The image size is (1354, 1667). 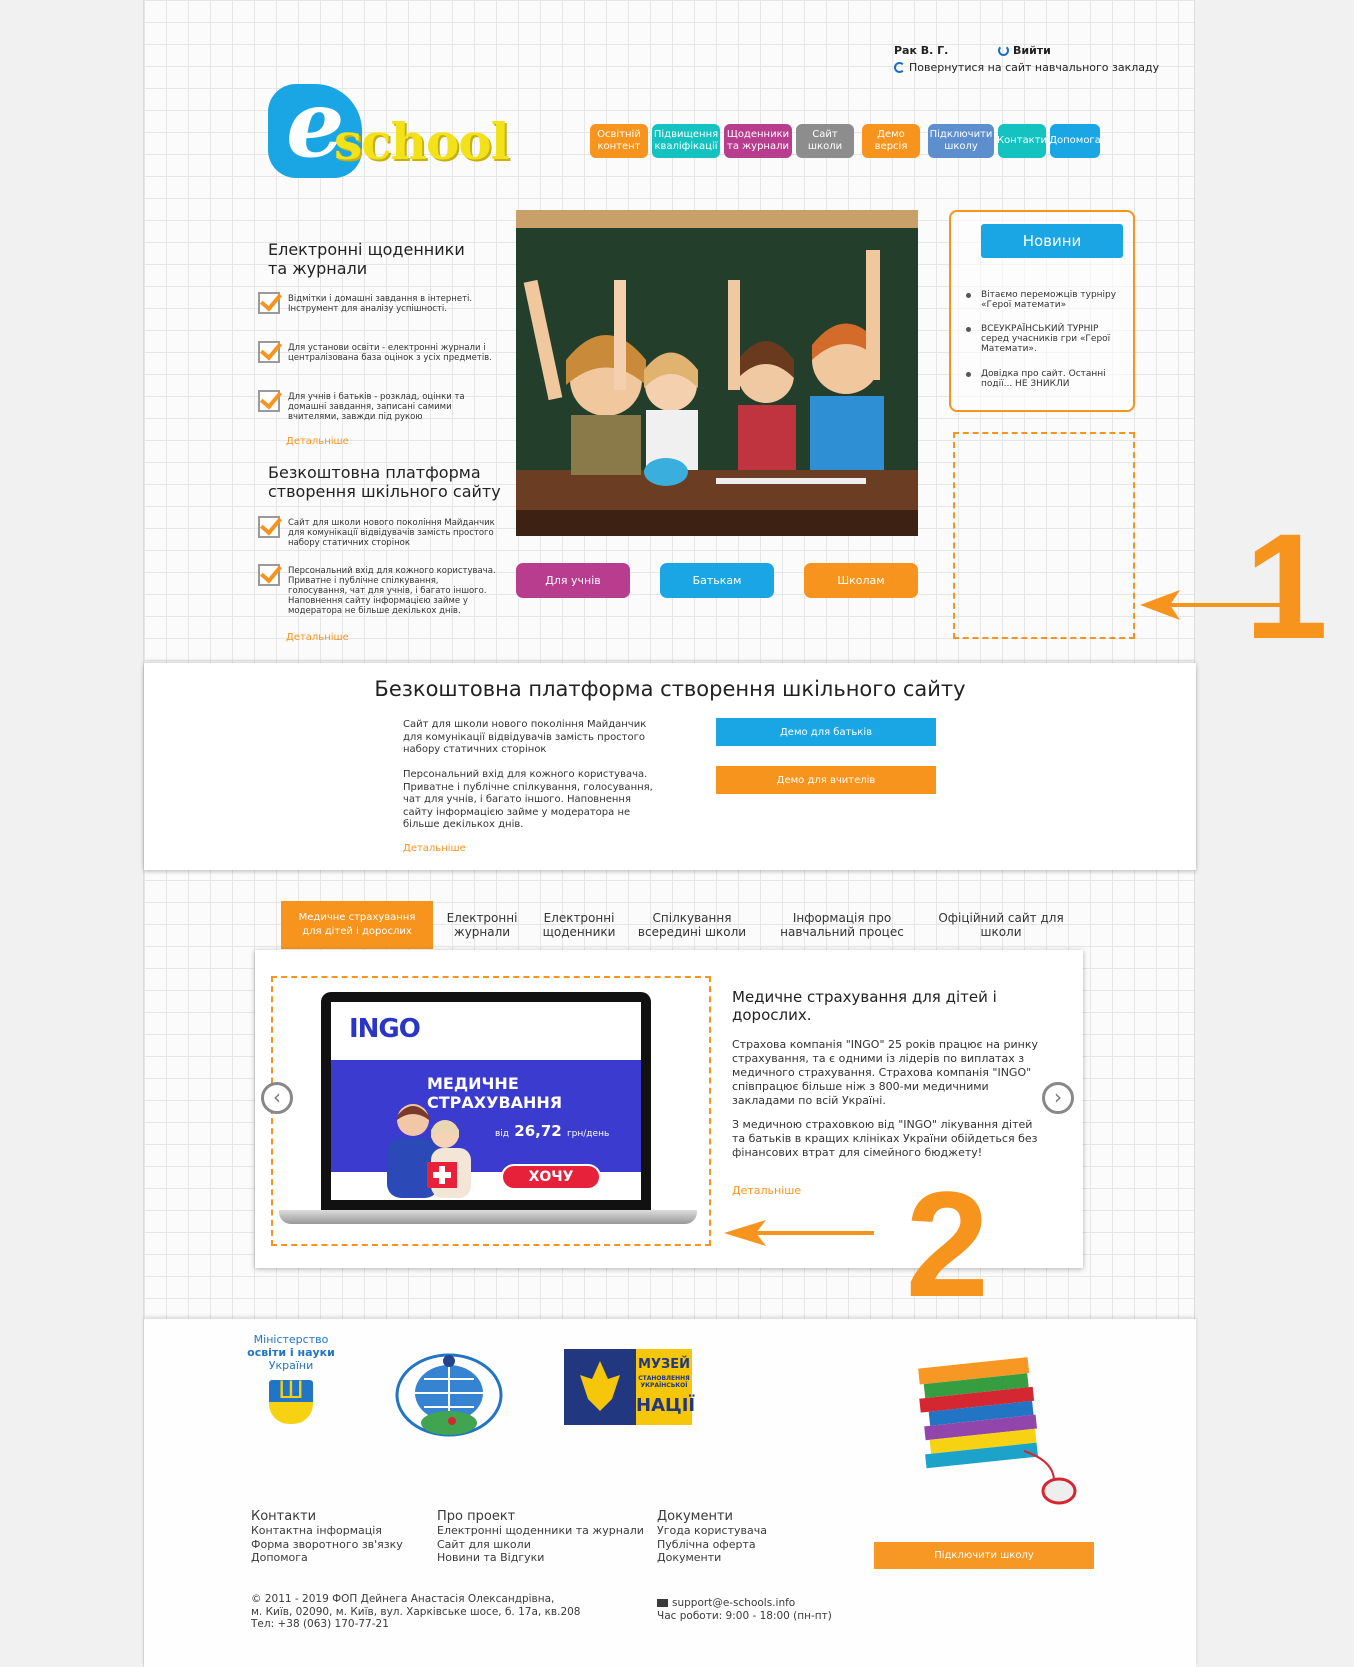 I want to click on carousel-next-arrow-icon: ›, so click(x=1058, y=1098).